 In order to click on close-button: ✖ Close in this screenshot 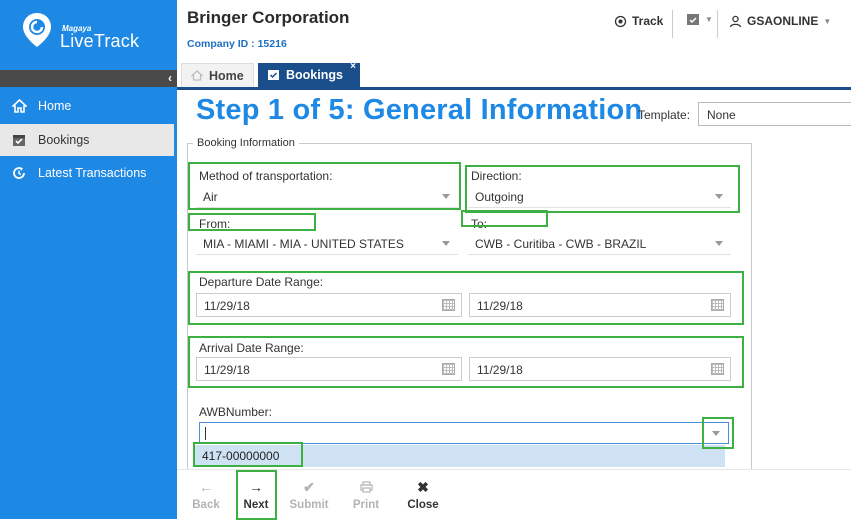, I will do `click(423, 495)`.